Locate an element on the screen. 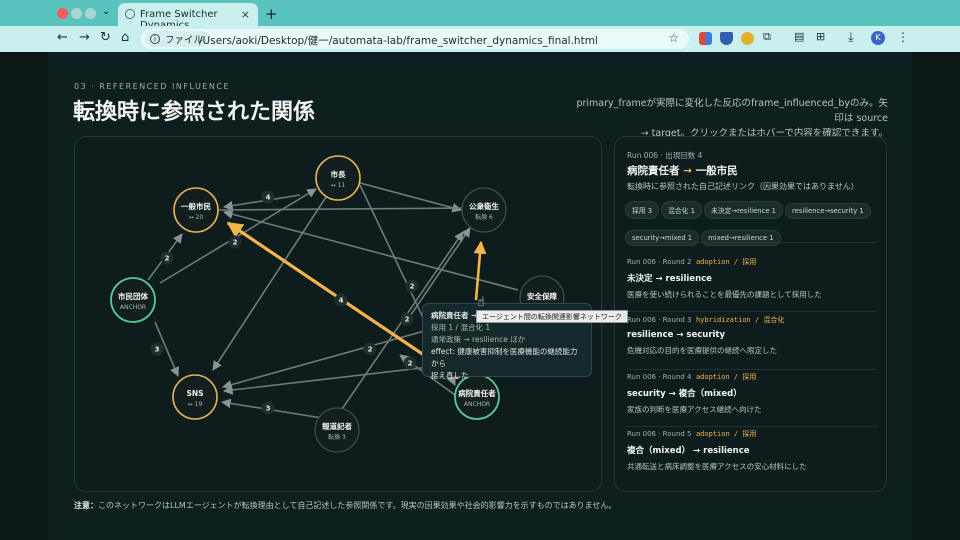 This screenshot has height=540, width=960. reading-list-icon: ▤ is located at coordinates (799, 36).